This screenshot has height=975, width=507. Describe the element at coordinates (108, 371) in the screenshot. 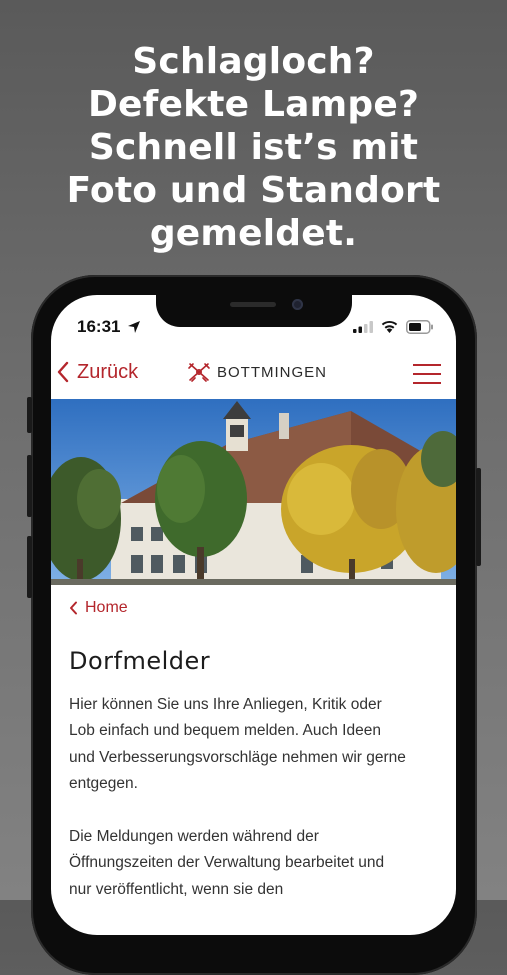

I see `back-button-label: Zurück` at that location.